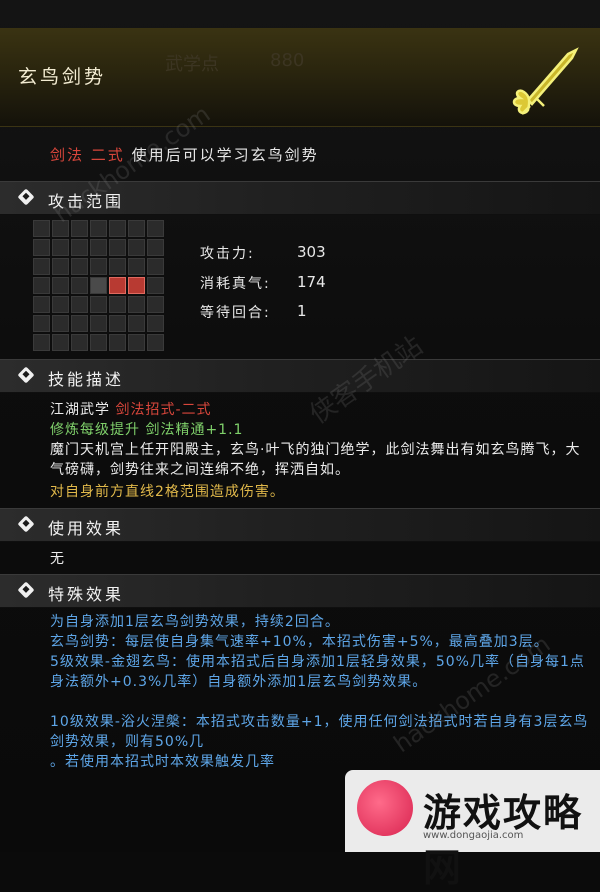 Image resolution: width=600 pixels, height=892 pixels. I want to click on range-grid, so click(98, 285).